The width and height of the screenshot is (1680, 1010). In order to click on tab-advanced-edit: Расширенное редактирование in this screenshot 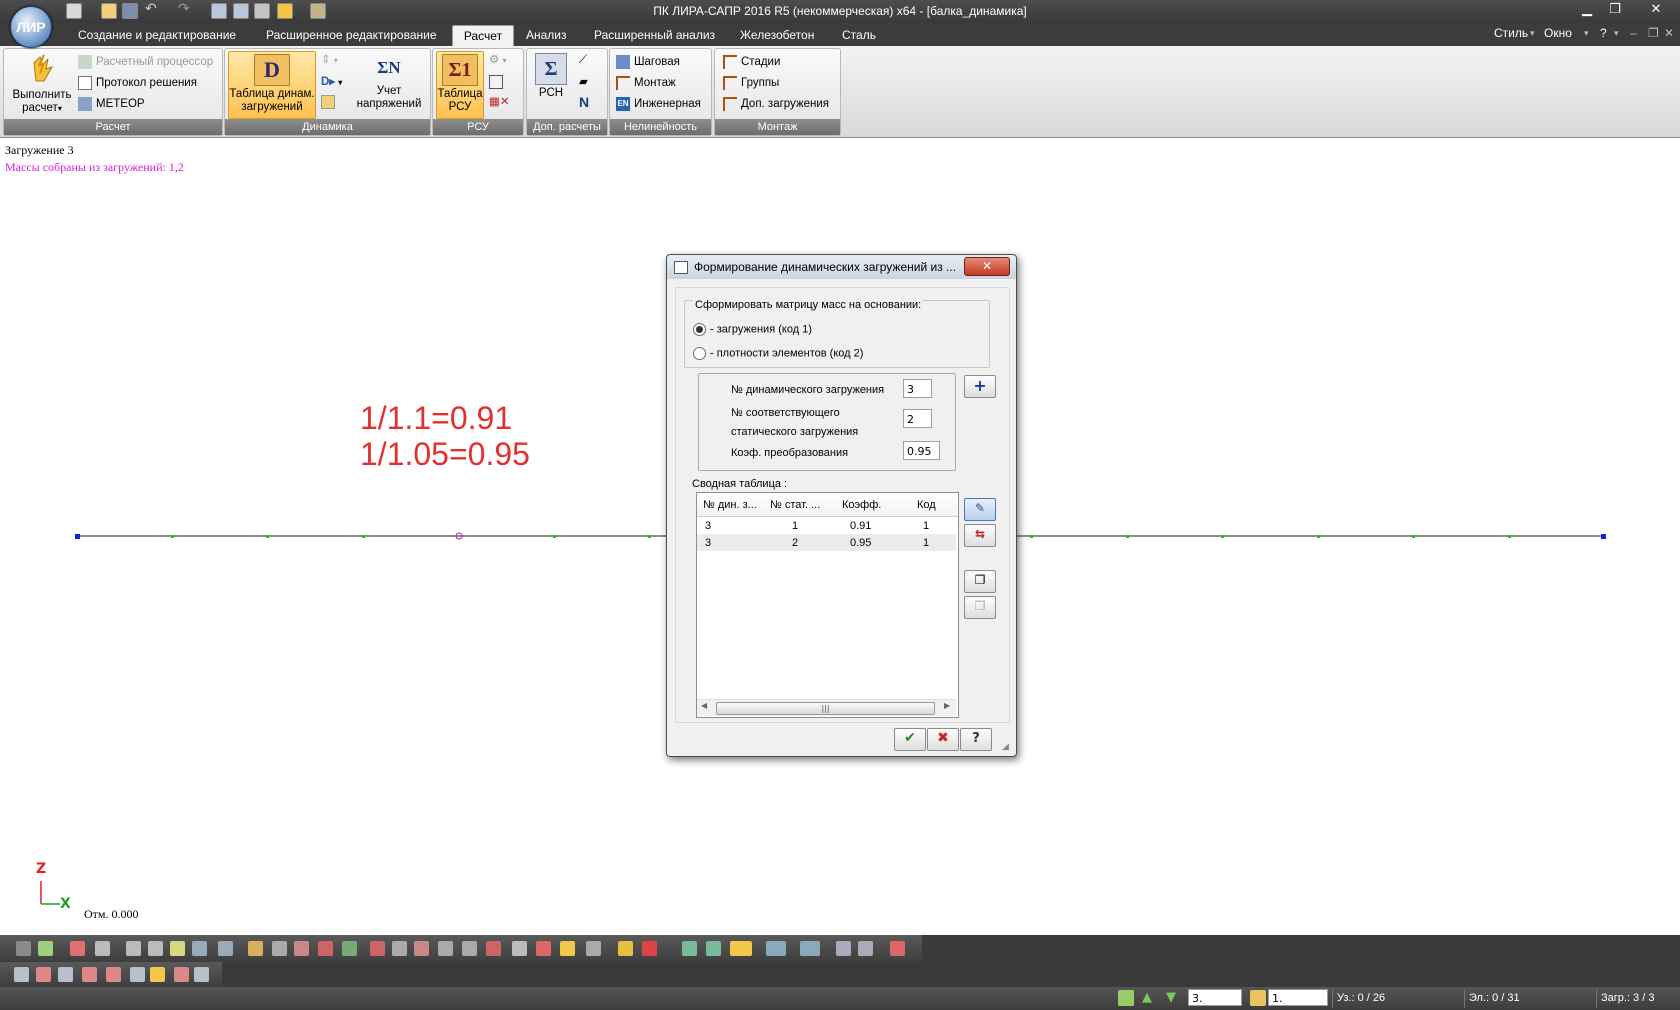, I will do `click(351, 35)`.